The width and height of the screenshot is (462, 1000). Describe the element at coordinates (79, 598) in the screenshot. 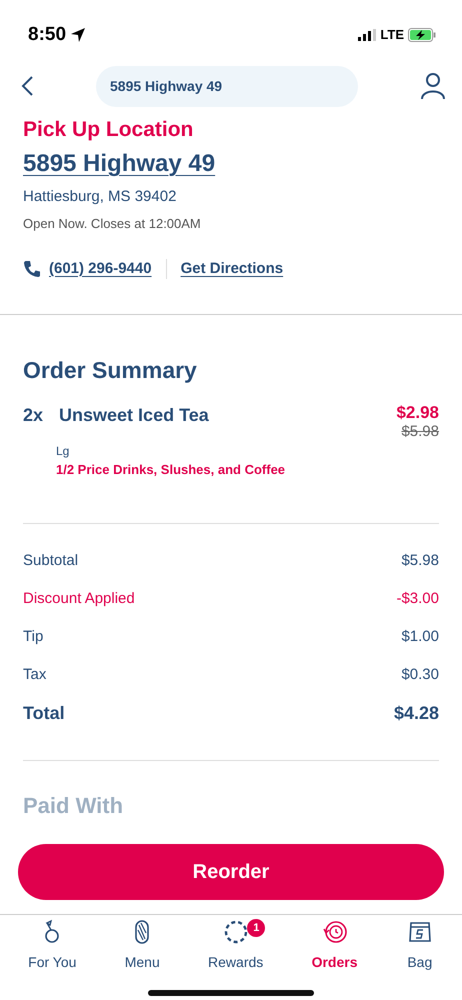

I see `total-label: Discount Applied` at that location.